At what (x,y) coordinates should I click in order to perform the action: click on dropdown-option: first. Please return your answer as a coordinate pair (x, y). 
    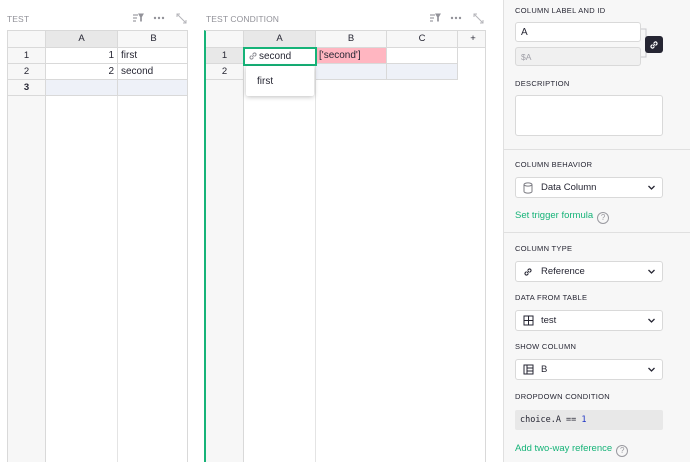
    Looking at the image, I should click on (265, 81).